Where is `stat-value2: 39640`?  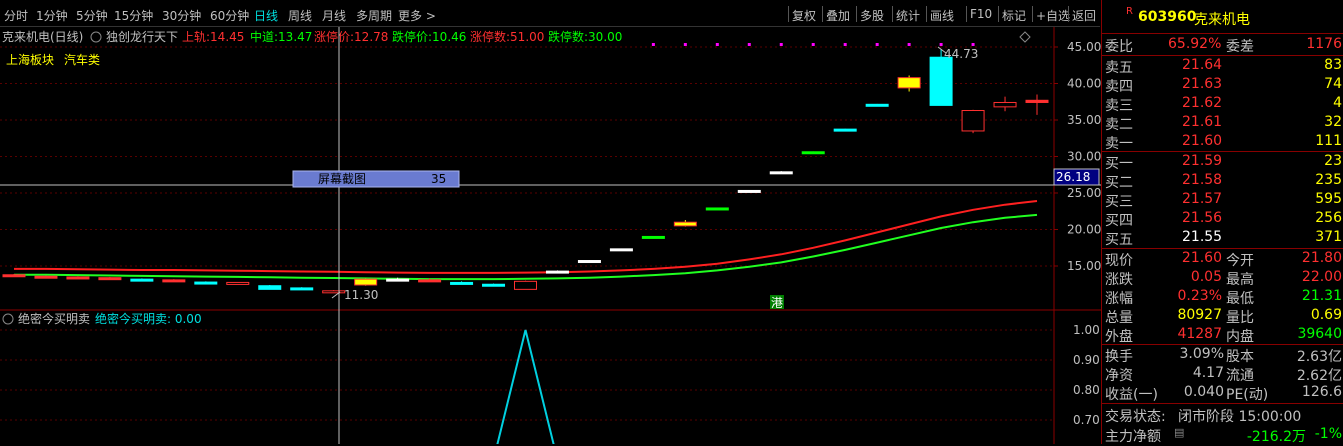 stat-value2: 39640 is located at coordinates (1319, 334).